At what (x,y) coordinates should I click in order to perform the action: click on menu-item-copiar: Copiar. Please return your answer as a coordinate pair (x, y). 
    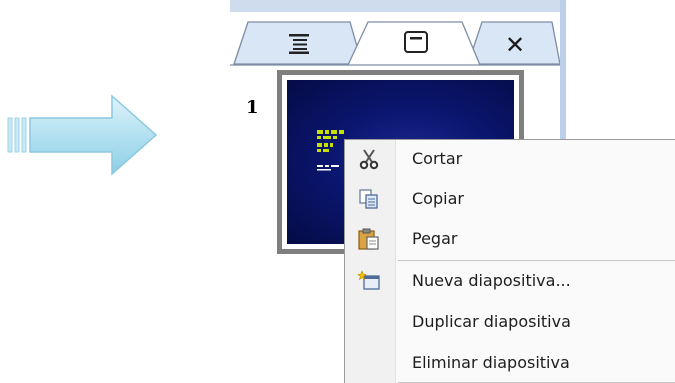
    Looking at the image, I should click on (510, 199).